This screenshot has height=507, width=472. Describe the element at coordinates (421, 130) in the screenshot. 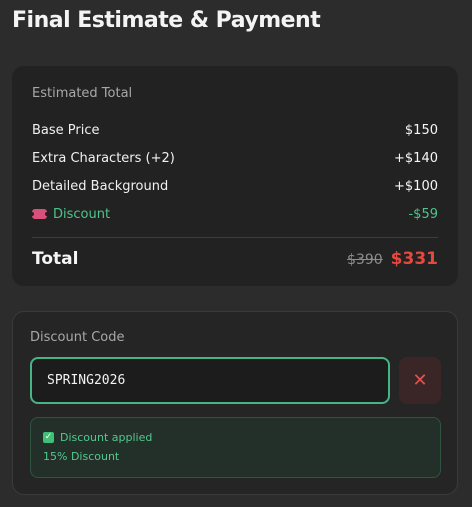

I see `line-item-amount: $150` at that location.